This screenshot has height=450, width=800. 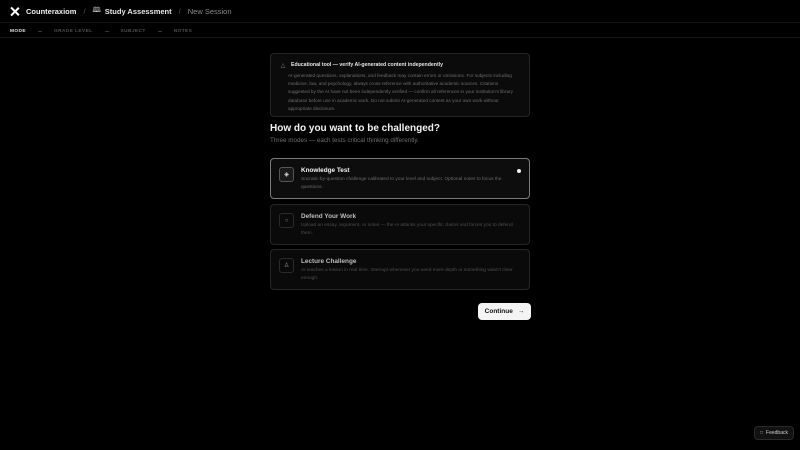 I want to click on step-grade-level: GRADE LEVEL, so click(x=73, y=31).